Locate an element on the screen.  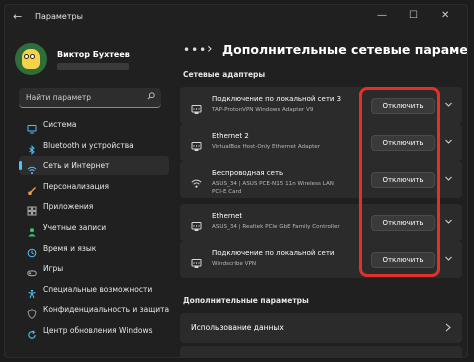
sidebar-item-10: Центр обновления Windows is located at coordinates (94, 330).